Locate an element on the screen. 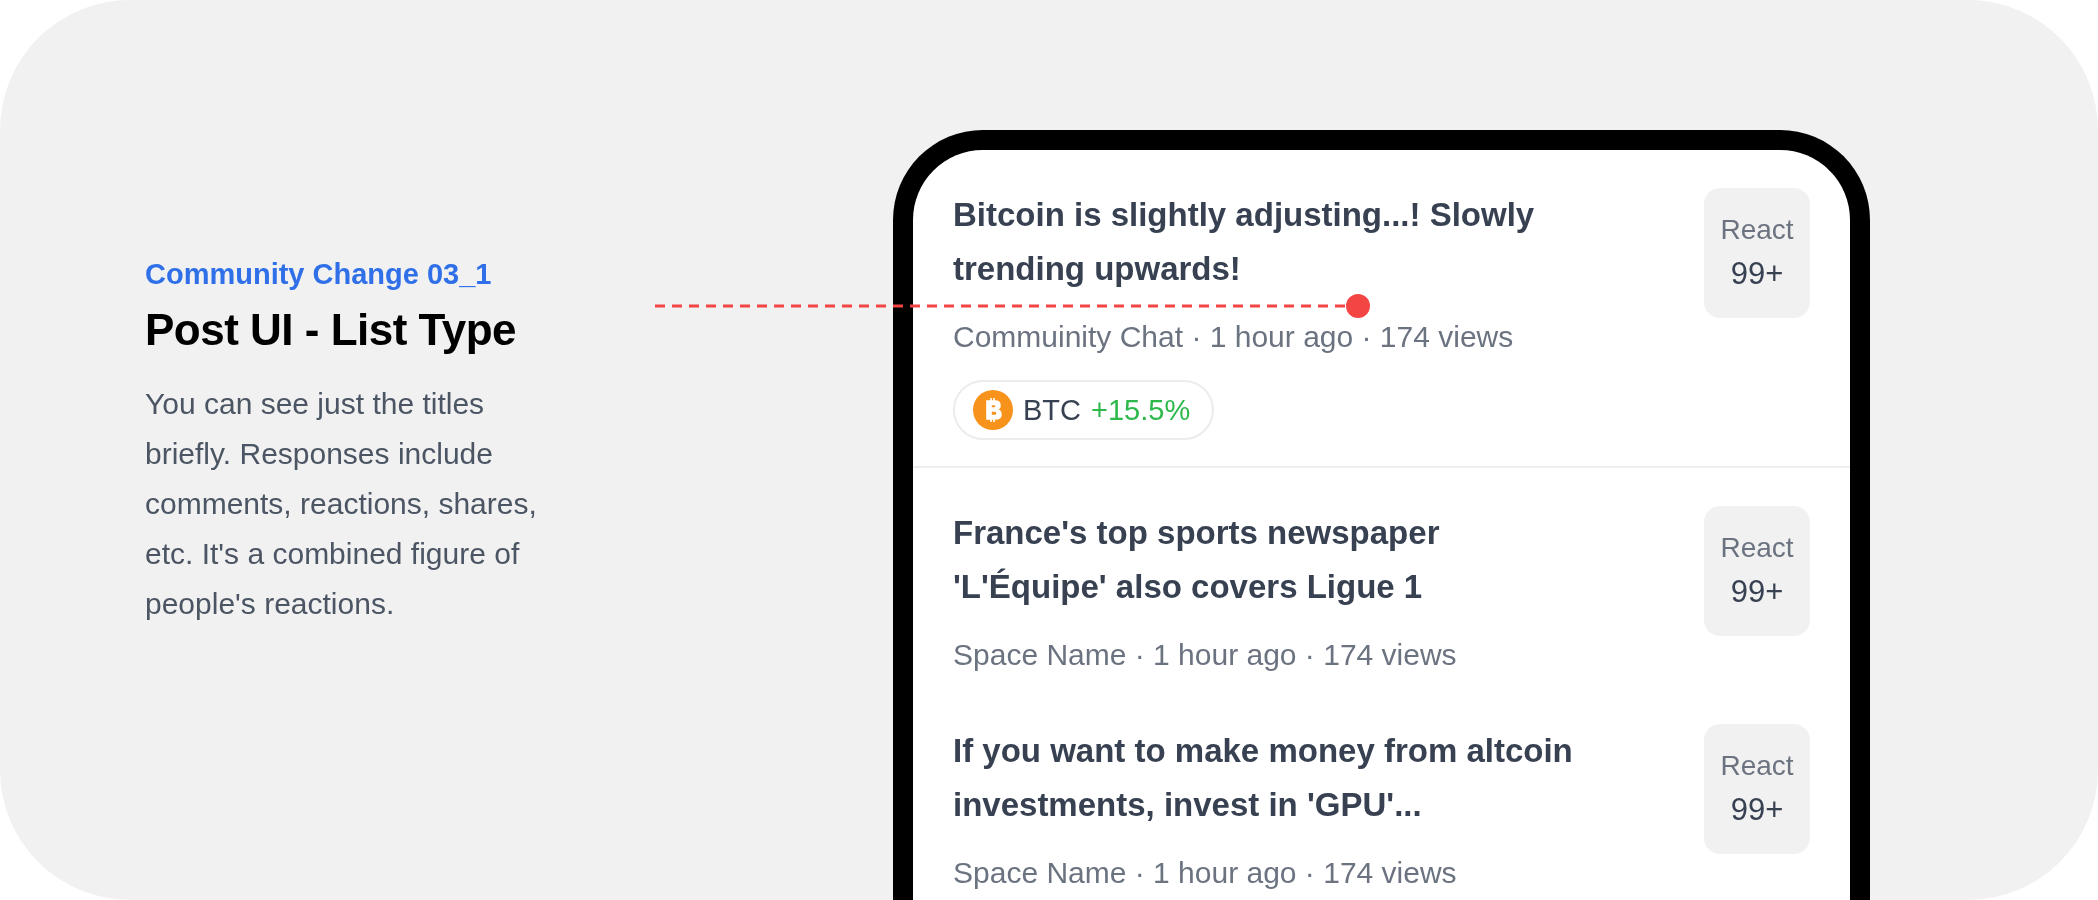 The width and height of the screenshot is (2098, 900). price-change: +15.5% is located at coordinates (1141, 410).